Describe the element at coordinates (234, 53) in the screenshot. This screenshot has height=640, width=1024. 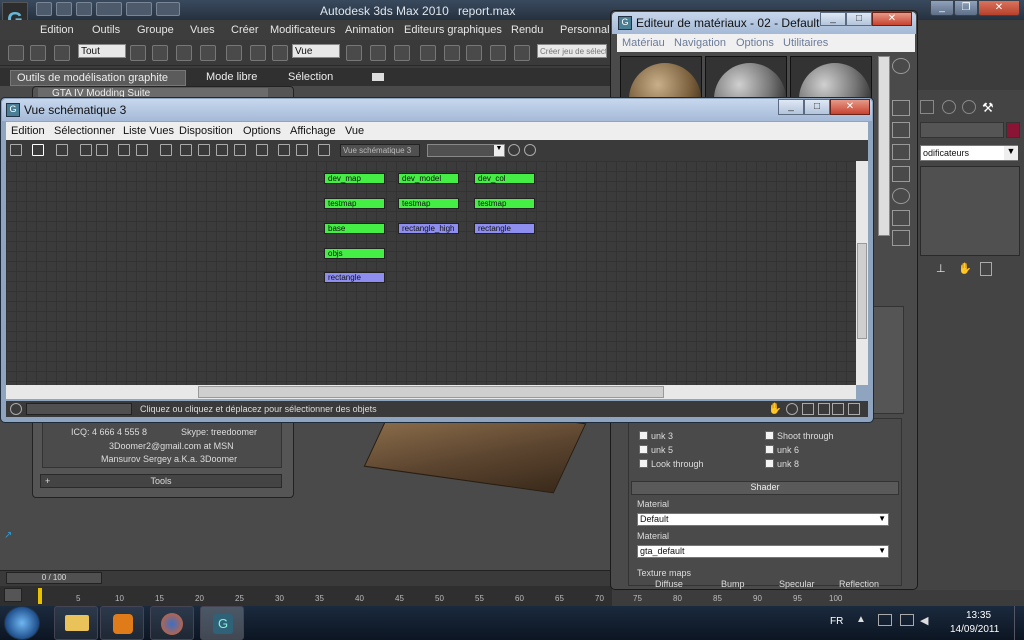
I see `move-icon` at that location.